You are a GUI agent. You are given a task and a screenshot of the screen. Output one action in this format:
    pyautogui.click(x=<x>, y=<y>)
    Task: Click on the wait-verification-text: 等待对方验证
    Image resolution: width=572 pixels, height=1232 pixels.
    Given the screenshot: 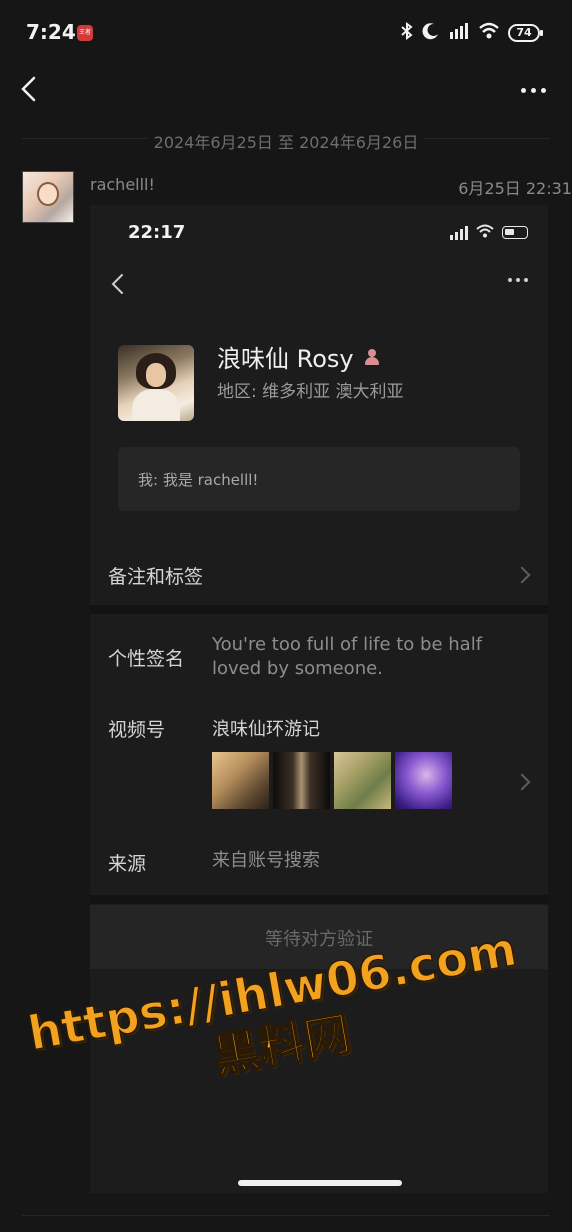 What is the action you would take?
    pyautogui.click(x=319, y=939)
    